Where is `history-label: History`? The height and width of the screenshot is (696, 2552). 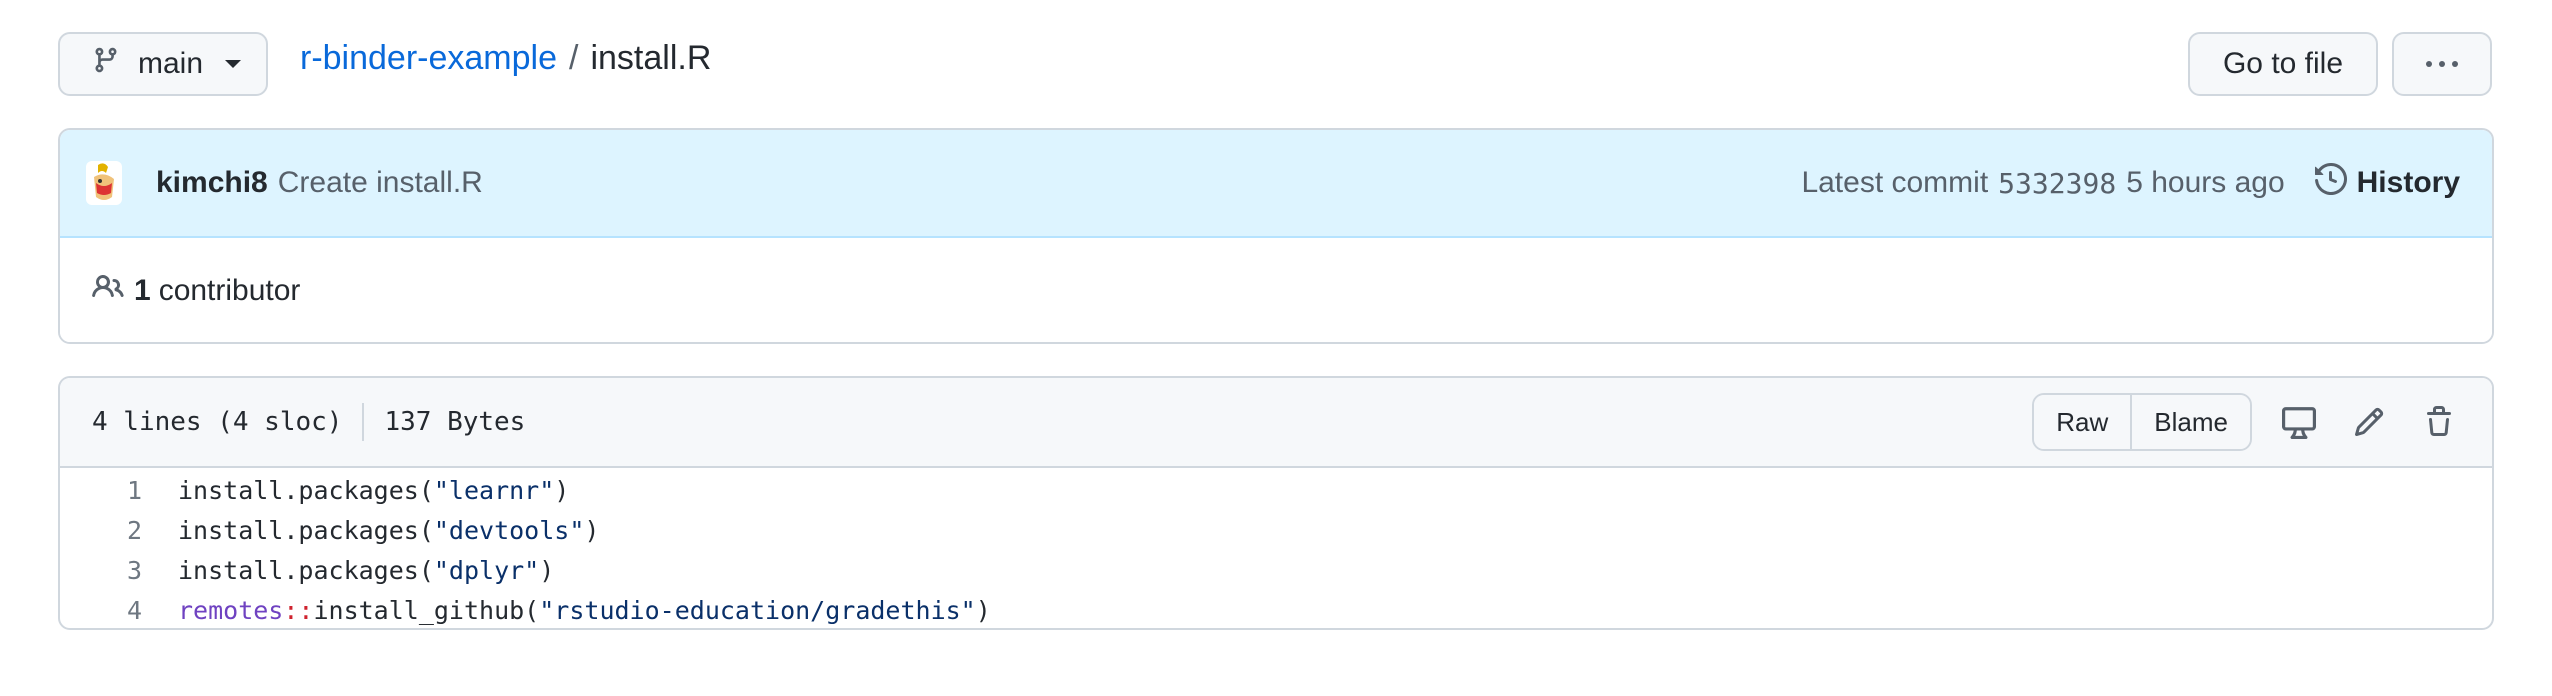
history-label: History is located at coordinates (2408, 182).